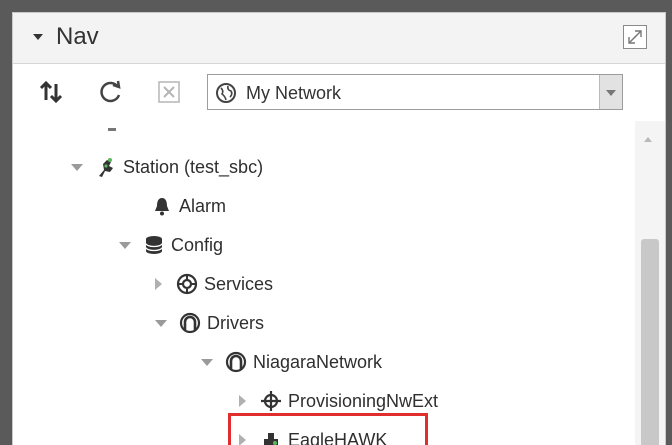 Image resolution: width=672 pixels, height=445 pixels. Describe the element at coordinates (415, 92) in the screenshot. I see `network-select: My Network` at that location.